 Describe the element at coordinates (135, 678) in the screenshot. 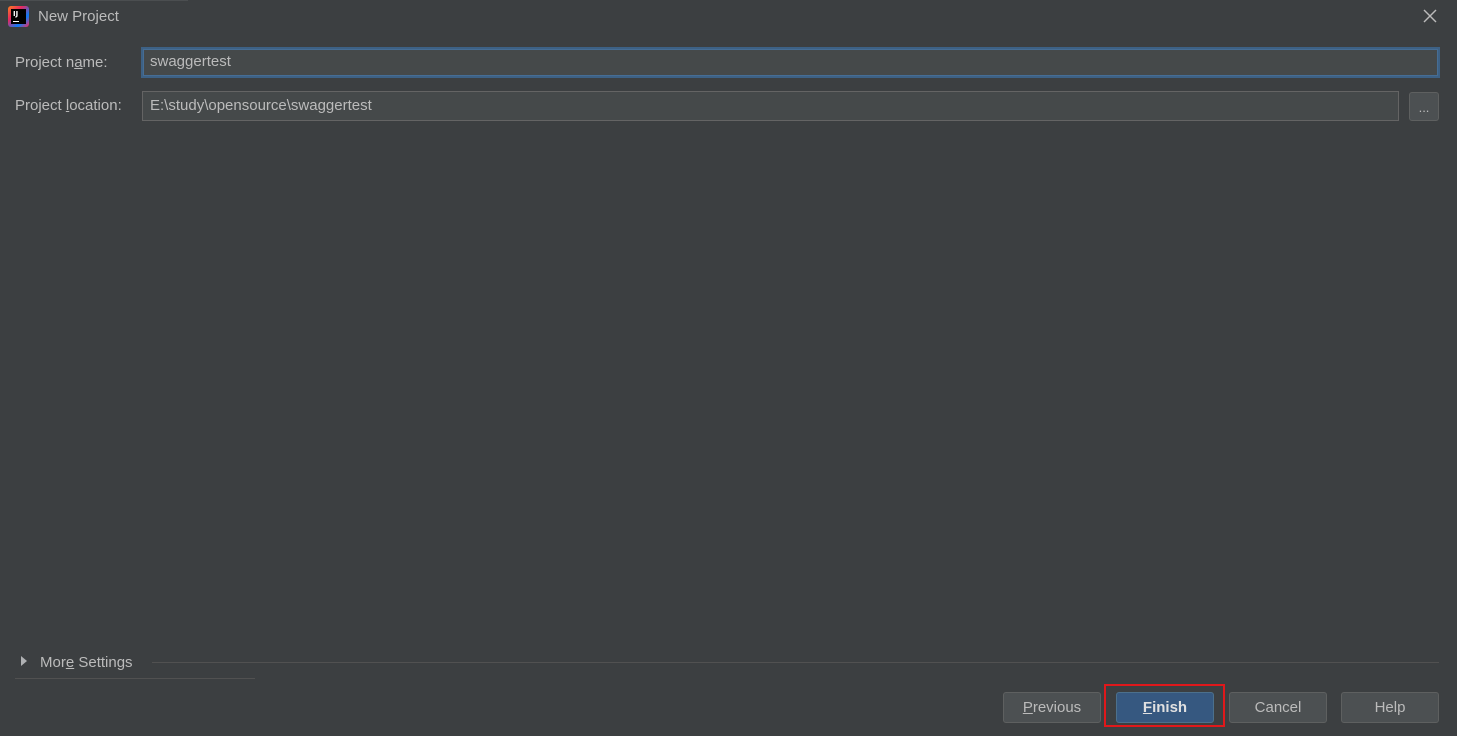

I see `more-settings-underline` at that location.